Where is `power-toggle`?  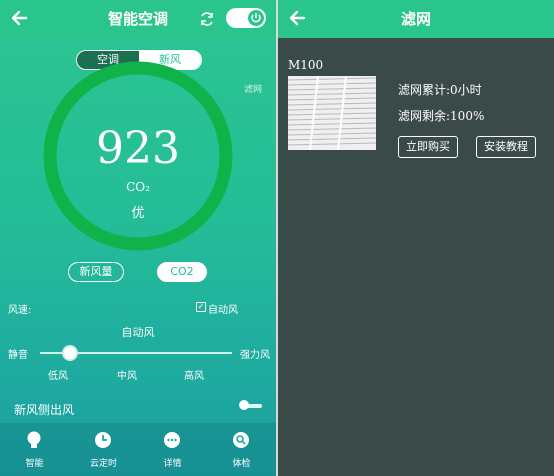
power-toggle is located at coordinates (246, 18).